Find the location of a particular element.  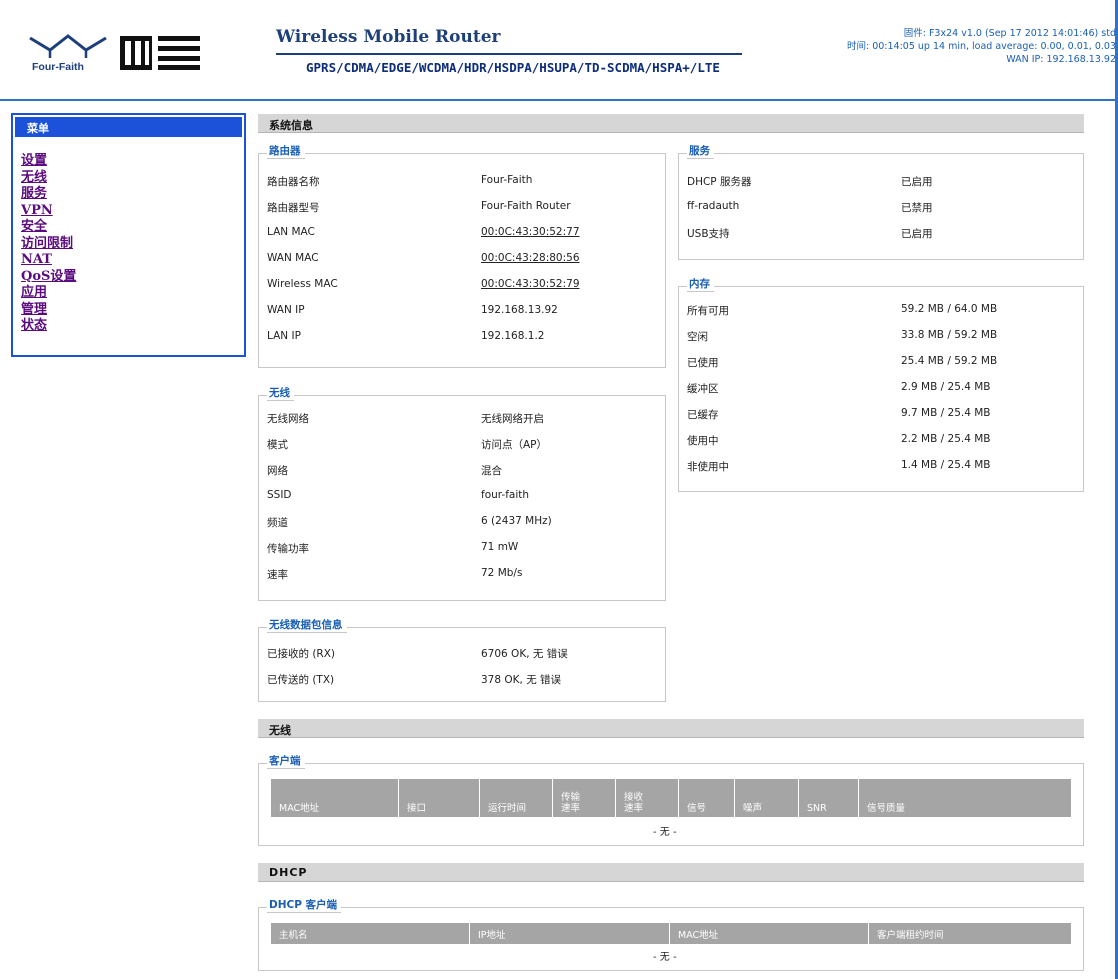

row-value: 访问点（AP） is located at coordinates (514, 445).